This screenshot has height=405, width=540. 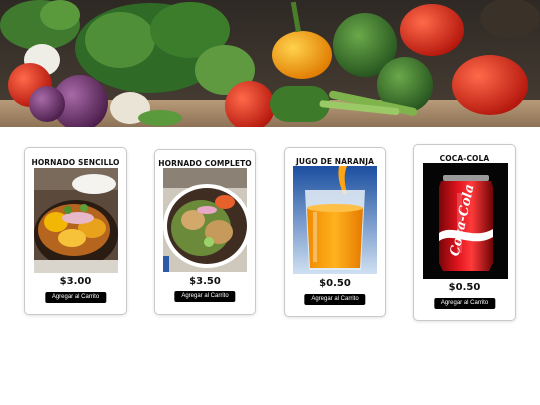 I want to click on product-card-jugo-de-naranja: JUGO DE NARANJA $0.50 Agregar al Carrito, so click(x=335, y=232).